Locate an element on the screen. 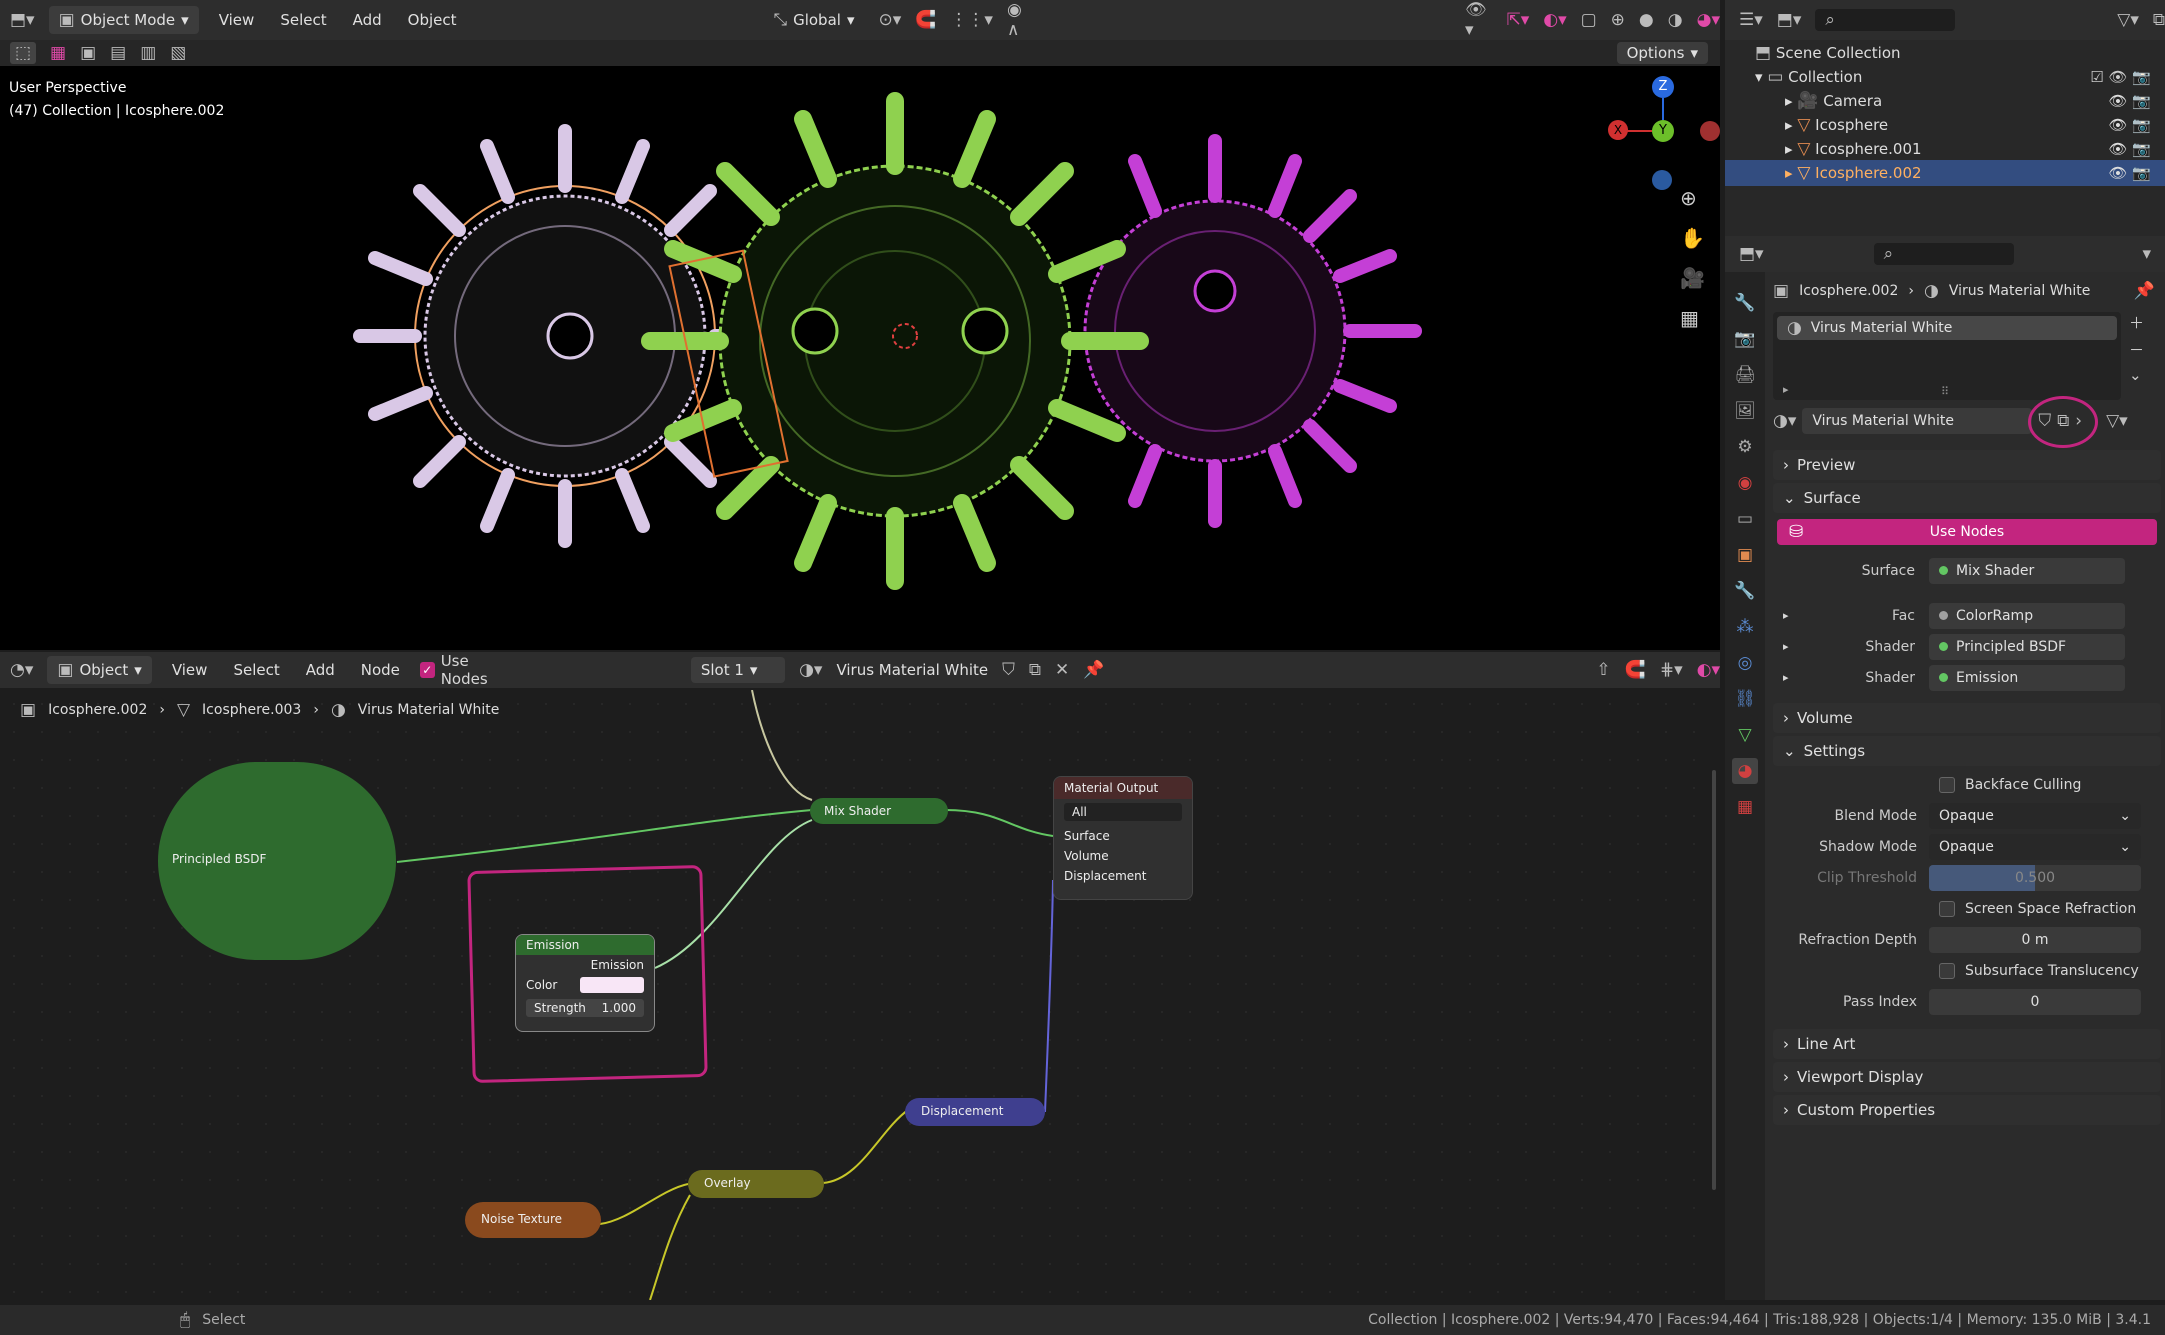  camera-vis-icons: 👁 📷 is located at coordinates (2130, 101).